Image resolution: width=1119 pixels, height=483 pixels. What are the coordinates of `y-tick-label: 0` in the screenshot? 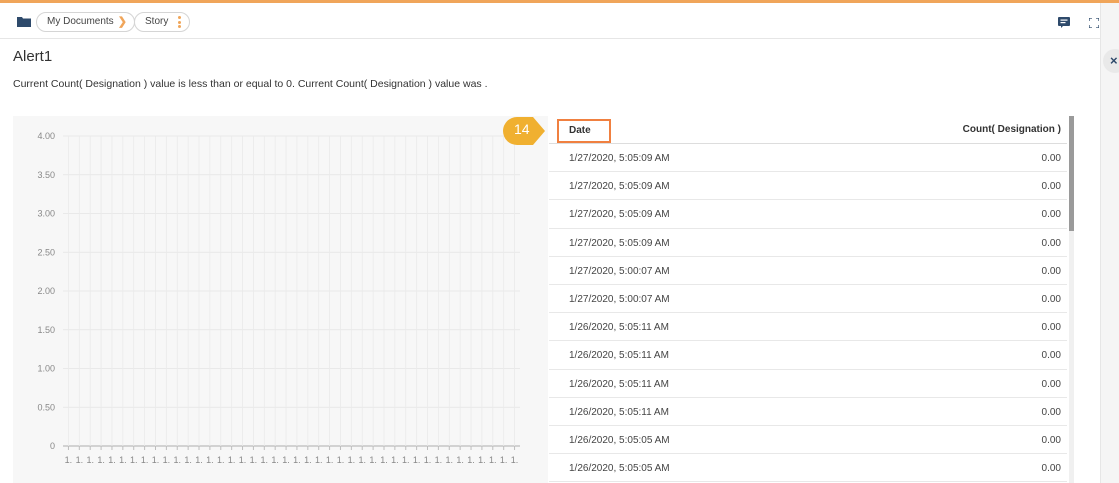 It's located at (52, 446).